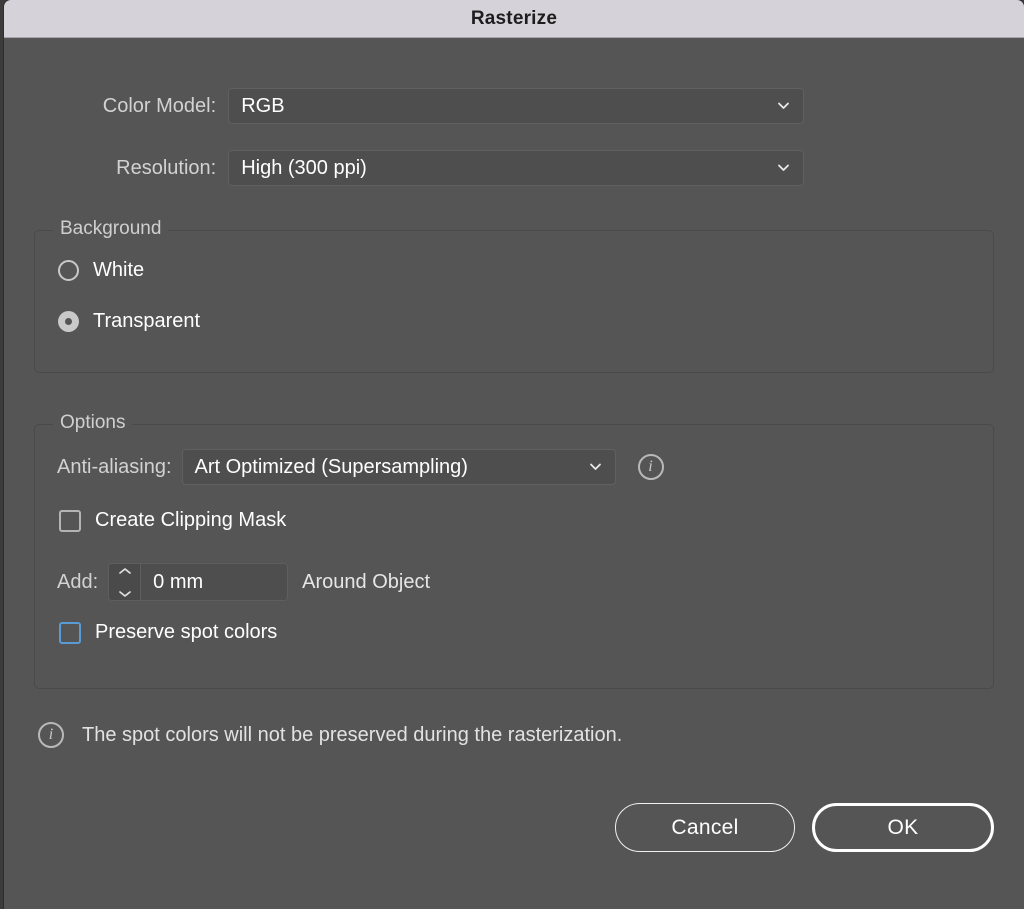 This screenshot has height=909, width=1024. What do you see at coordinates (78, 581) in the screenshot?
I see `add-label: Add:` at bounding box center [78, 581].